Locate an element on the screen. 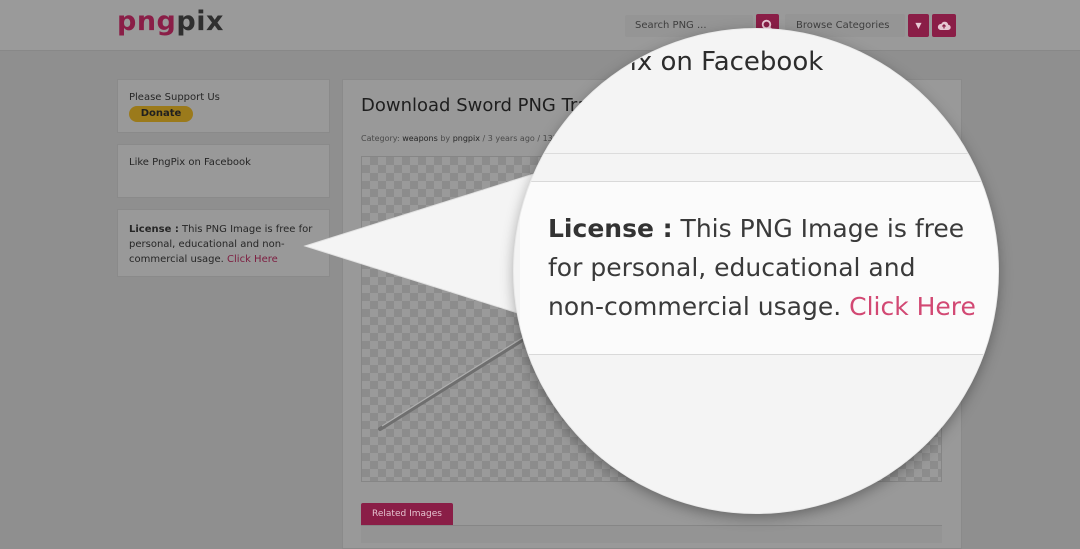 The height and width of the screenshot is (549, 1080). divider is located at coordinates (756, 153).